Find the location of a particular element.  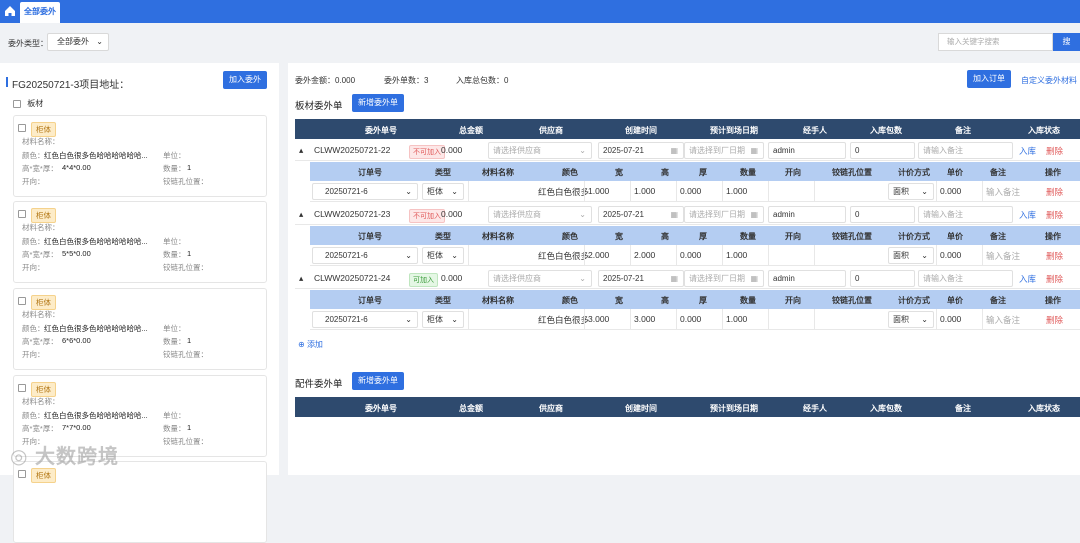

custom-material-link: 自定义委外材料 is located at coordinates (1049, 80).